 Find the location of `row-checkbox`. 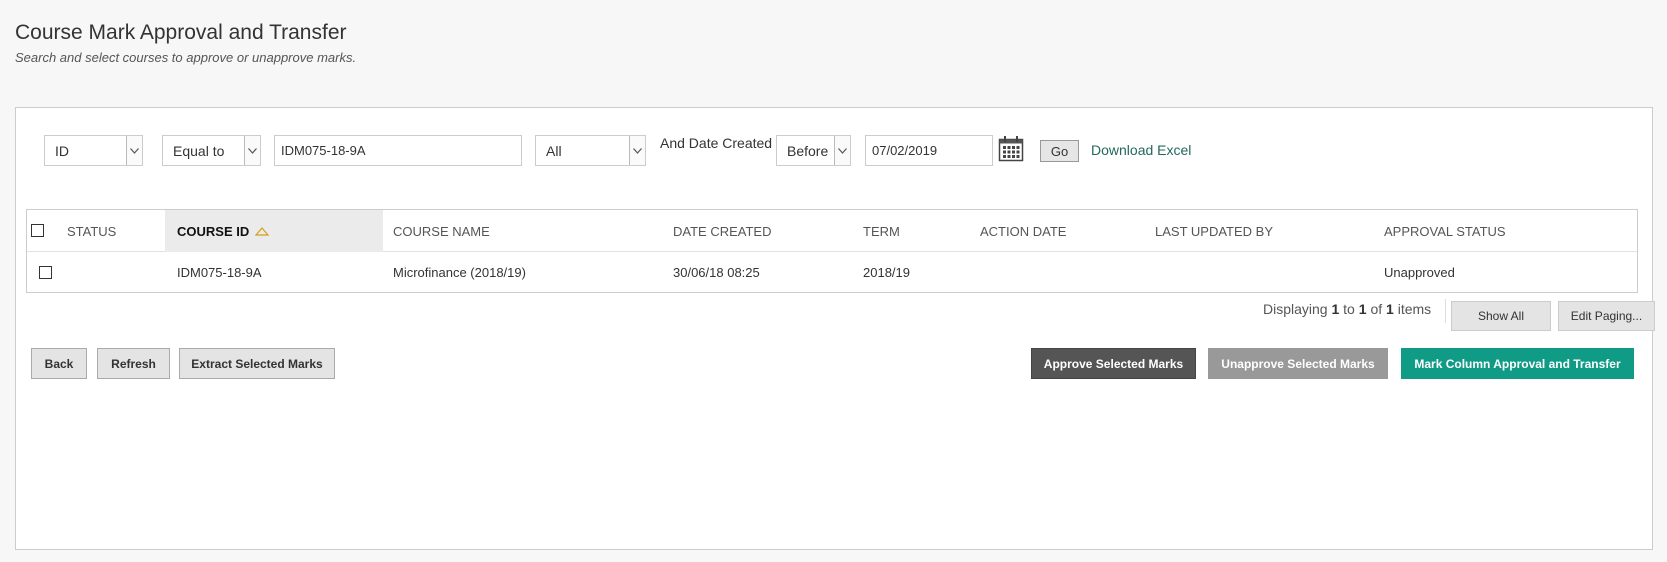

row-checkbox is located at coordinates (45, 272).